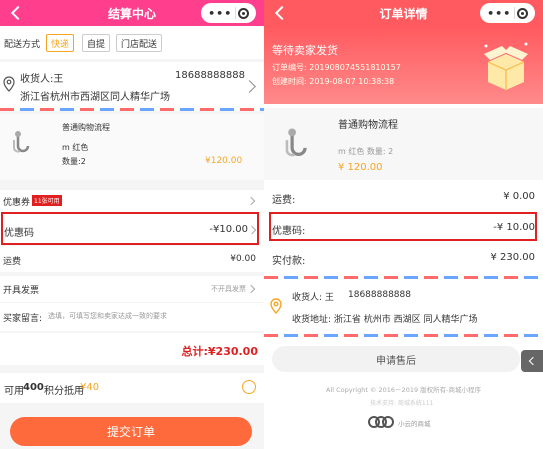 The image size is (543, 449). I want to click on shipping-label: 运费:, so click(284, 200).